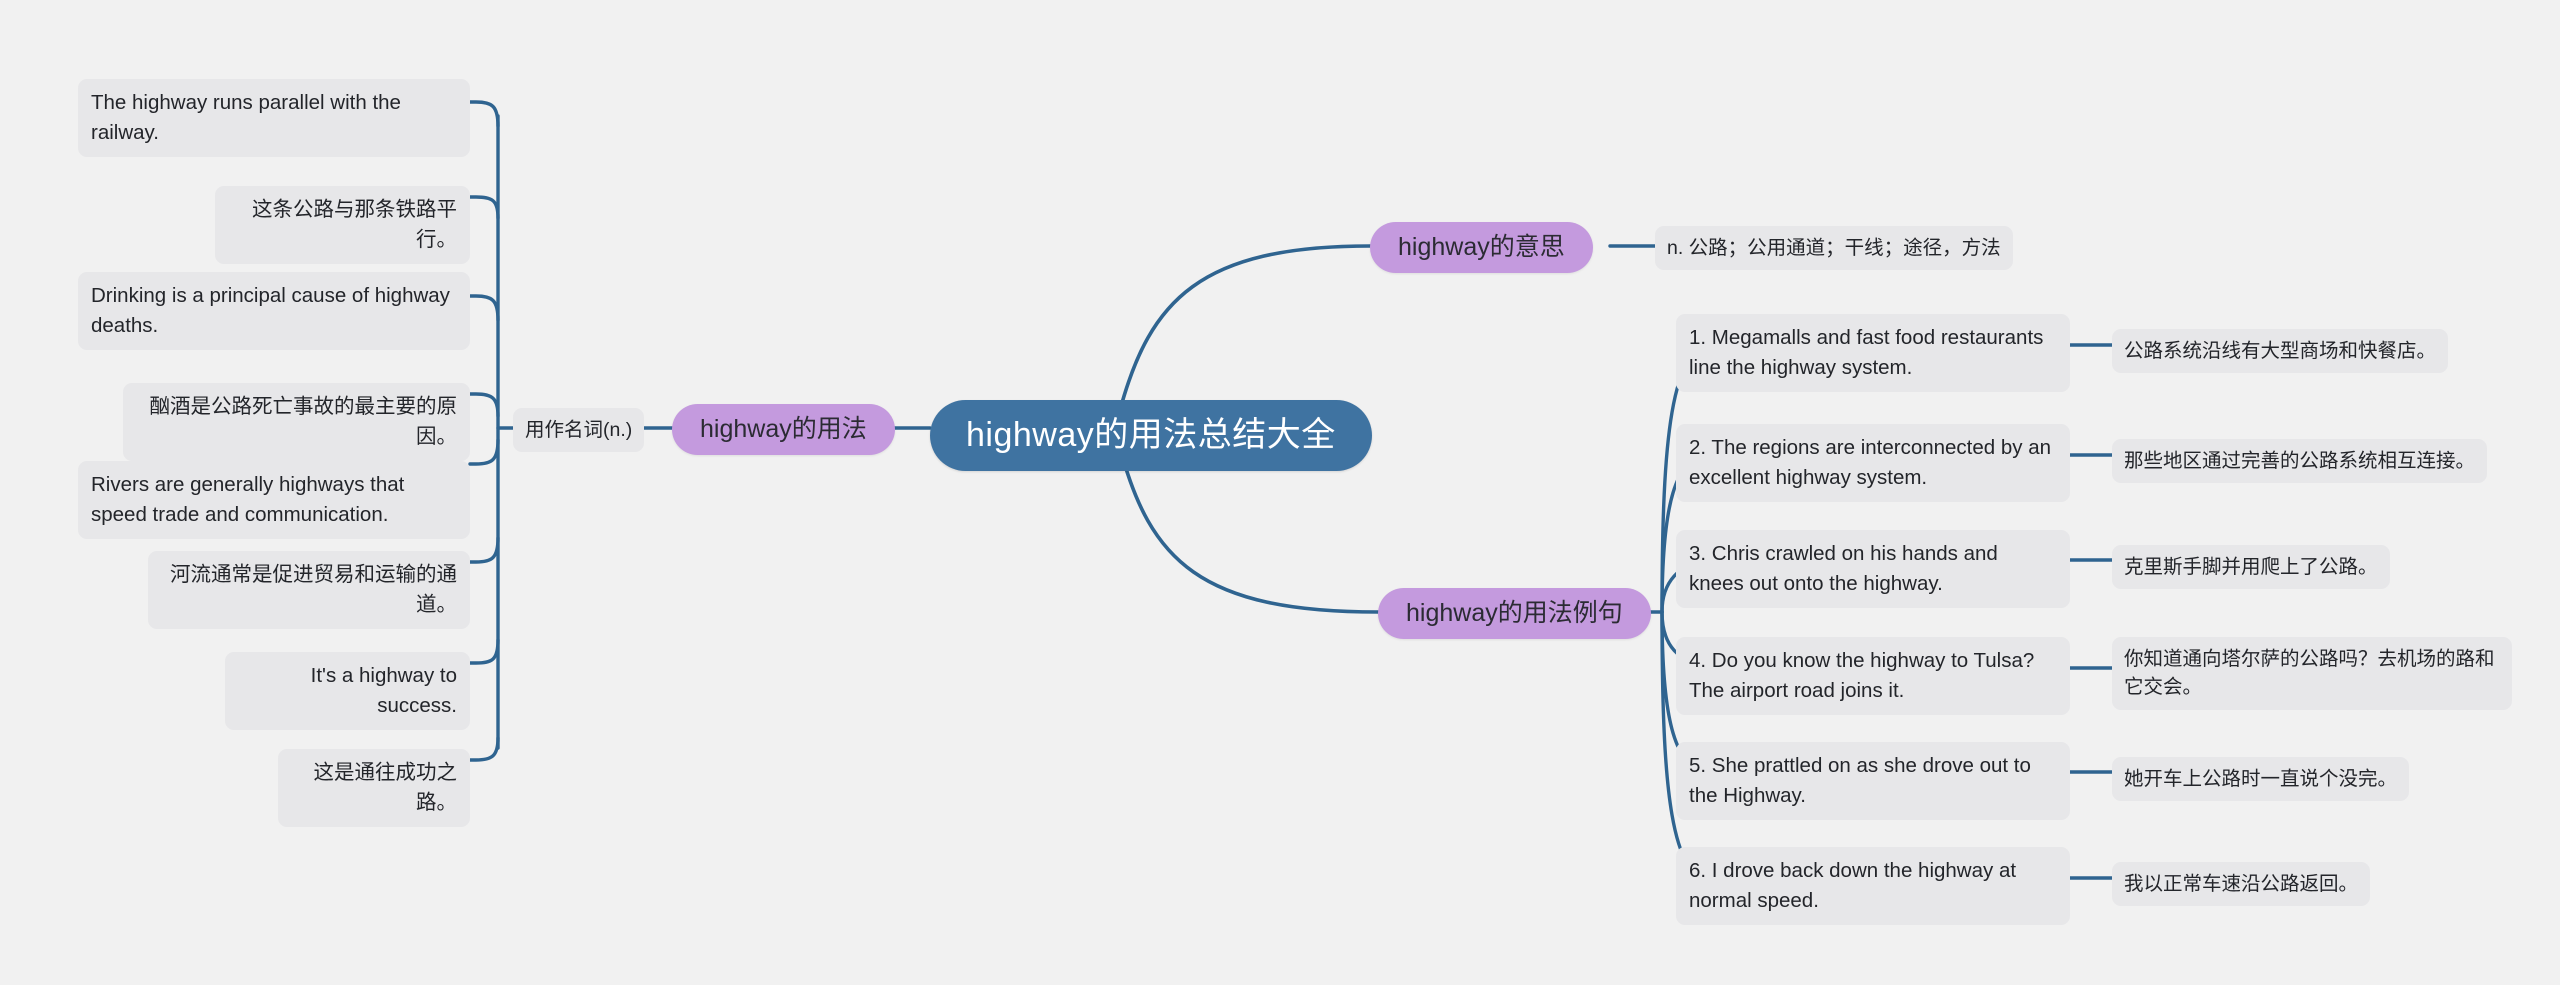 The width and height of the screenshot is (2560, 985). I want to click on meaning-definition-text: n. 公路；公用通道；干线；途径，方法, so click(1834, 248).